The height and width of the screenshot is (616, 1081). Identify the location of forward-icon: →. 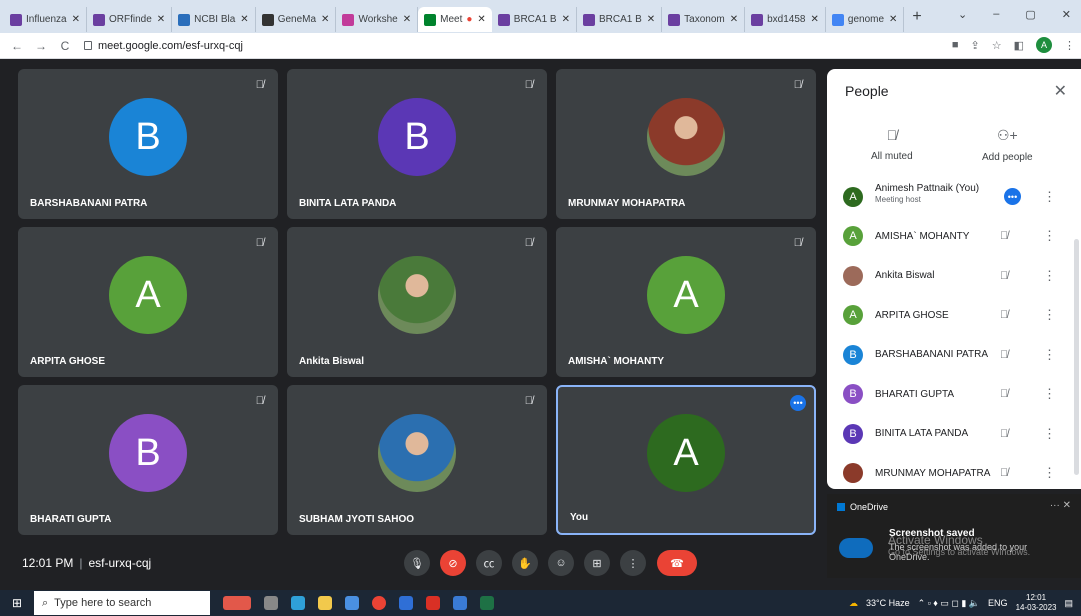
(41, 46).